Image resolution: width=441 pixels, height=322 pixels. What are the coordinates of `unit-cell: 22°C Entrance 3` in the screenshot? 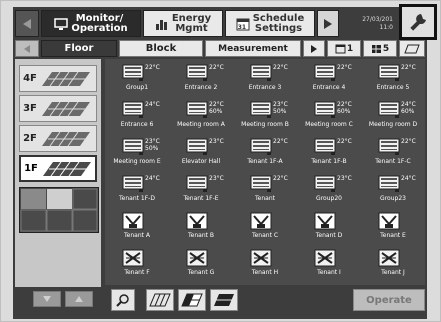 It's located at (265, 79).